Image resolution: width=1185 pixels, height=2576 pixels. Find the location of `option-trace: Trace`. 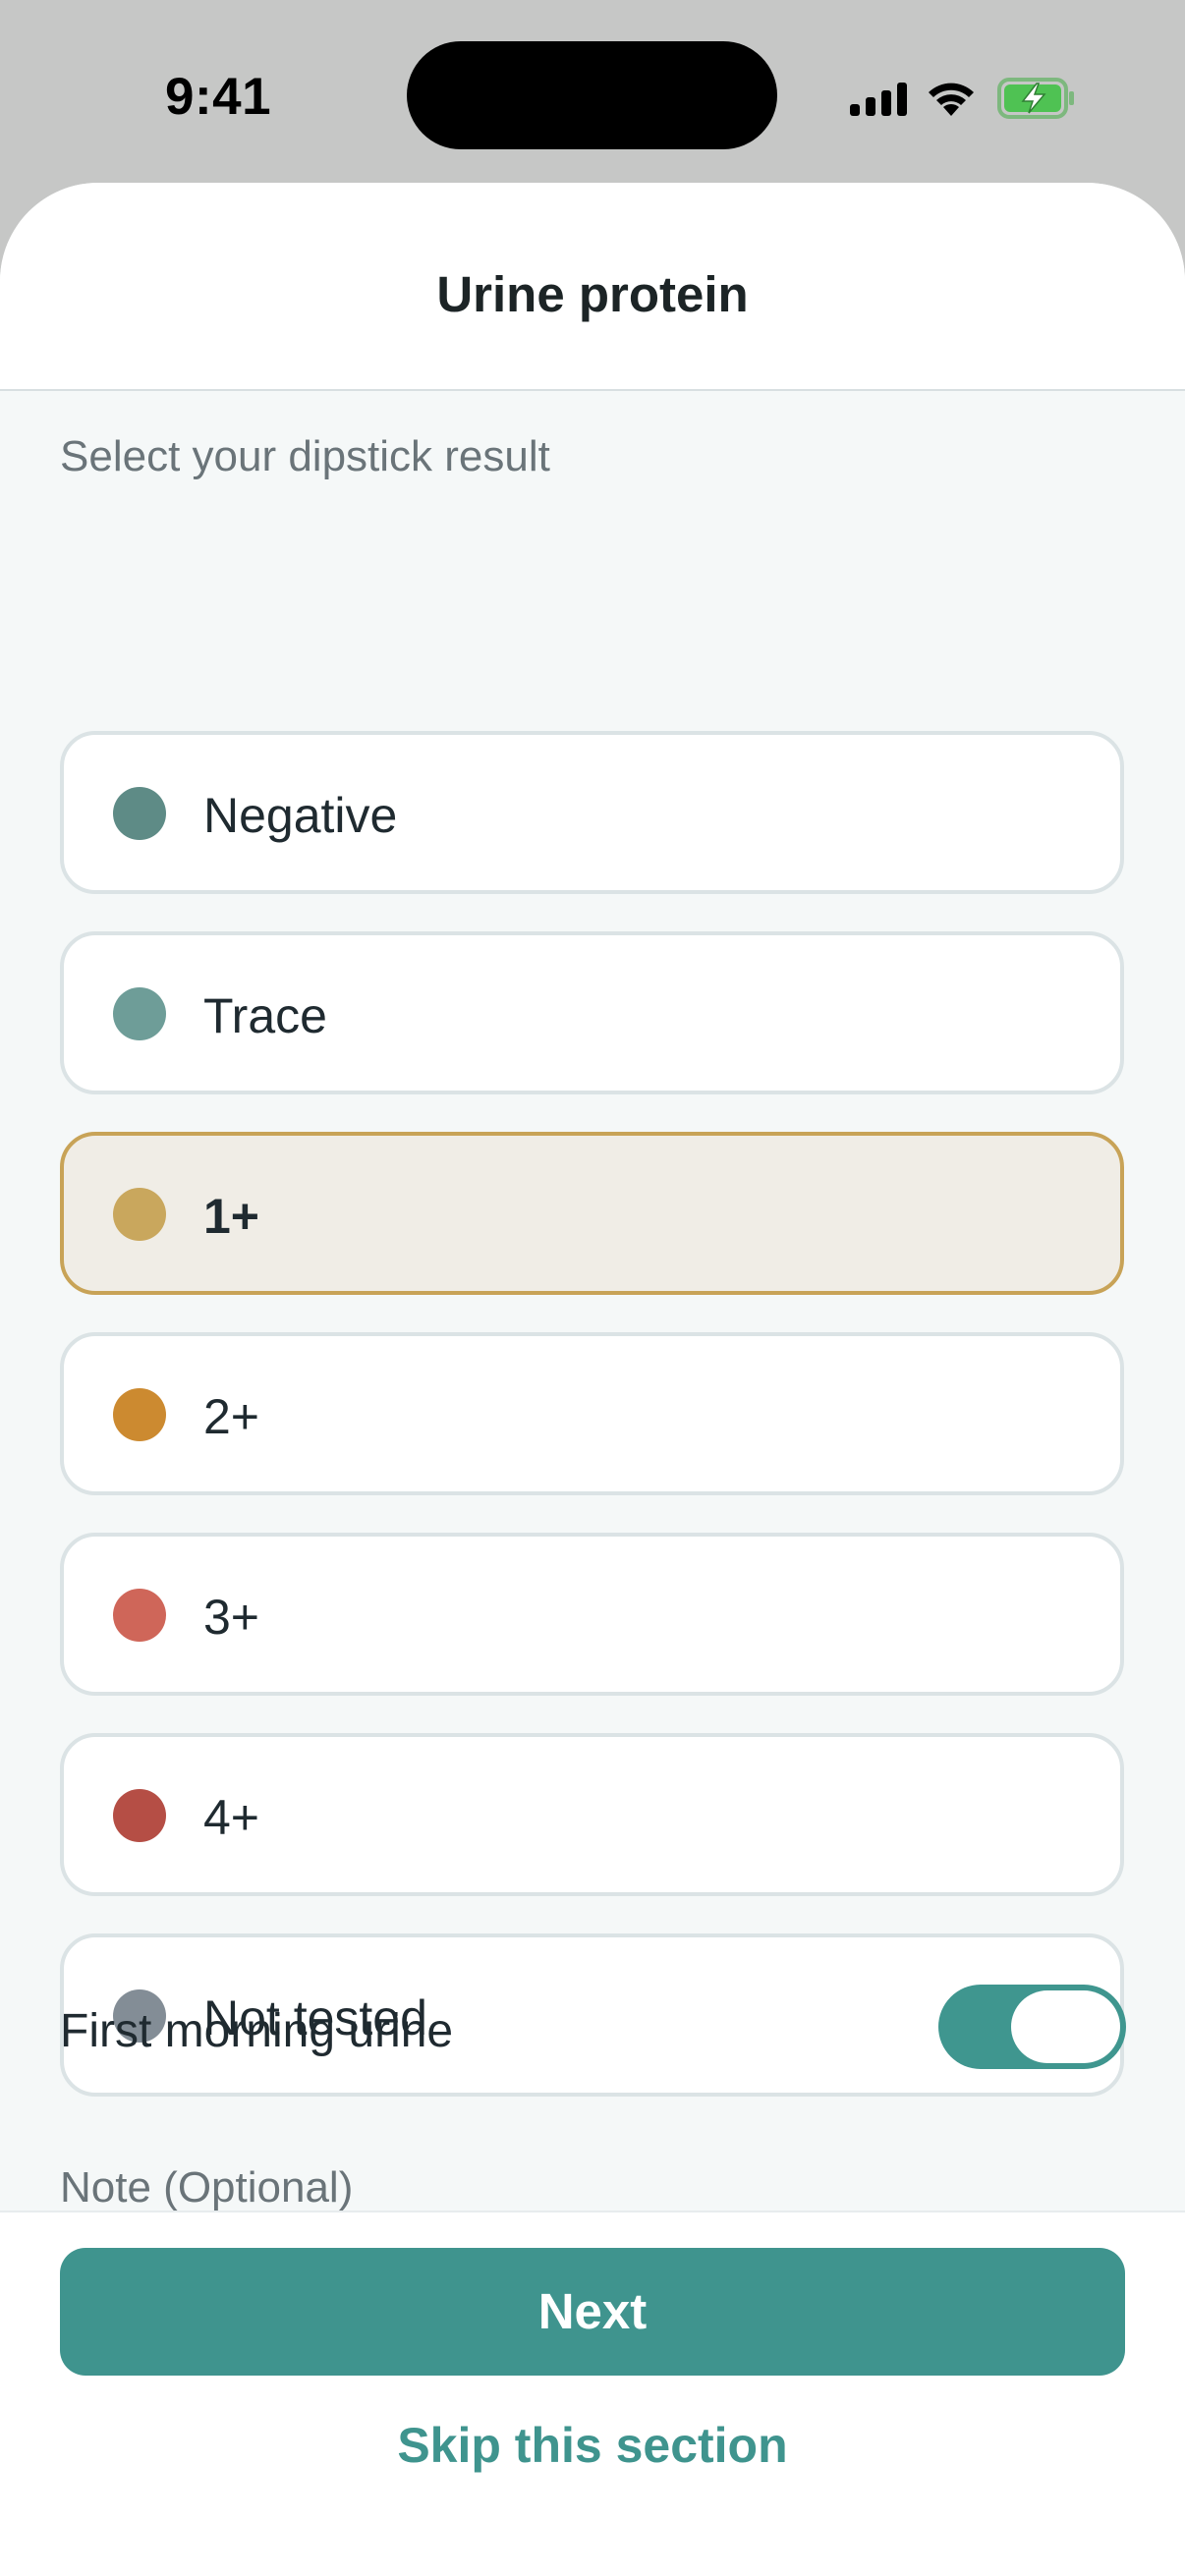

option-trace: Trace is located at coordinates (592, 1012).